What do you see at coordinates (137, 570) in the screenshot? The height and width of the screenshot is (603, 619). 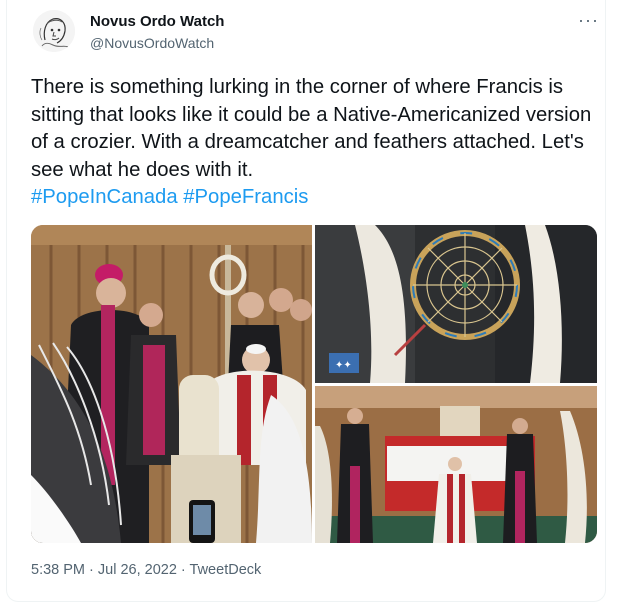 I see `tweet-date: Jul 26, 2022` at bounding box center [137, 570].